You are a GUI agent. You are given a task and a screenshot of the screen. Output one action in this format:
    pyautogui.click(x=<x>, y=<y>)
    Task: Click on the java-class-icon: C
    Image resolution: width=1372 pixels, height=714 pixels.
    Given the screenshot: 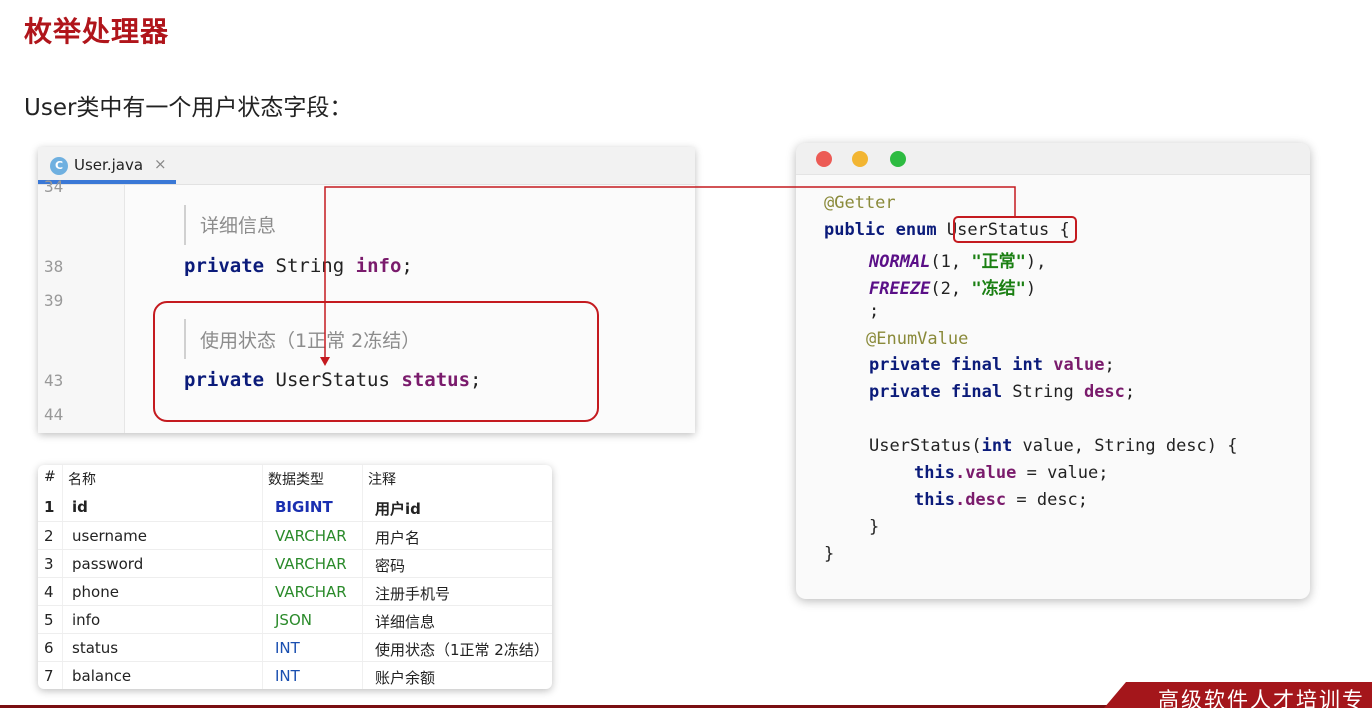 What is the action you would take?
    pyautogui.click(x=59, y=166)
    